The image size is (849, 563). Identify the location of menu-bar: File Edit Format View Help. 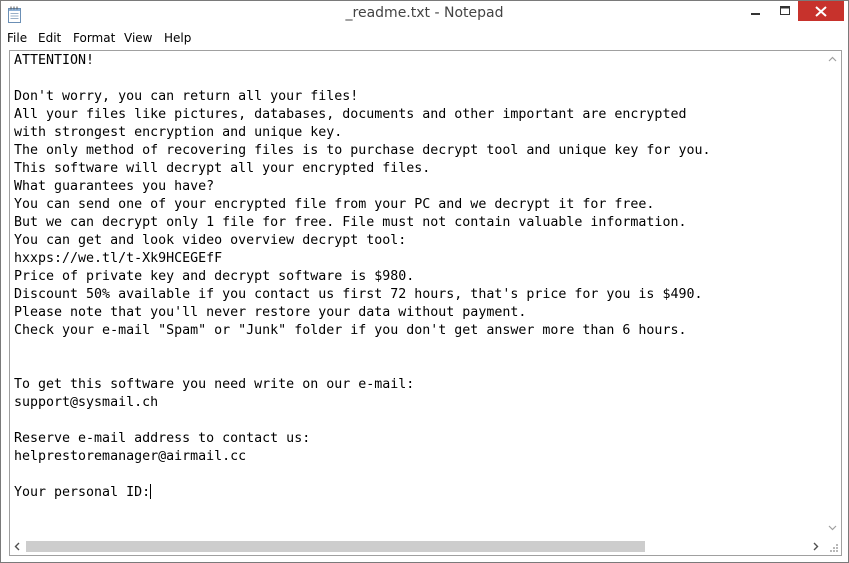
(424, 39).